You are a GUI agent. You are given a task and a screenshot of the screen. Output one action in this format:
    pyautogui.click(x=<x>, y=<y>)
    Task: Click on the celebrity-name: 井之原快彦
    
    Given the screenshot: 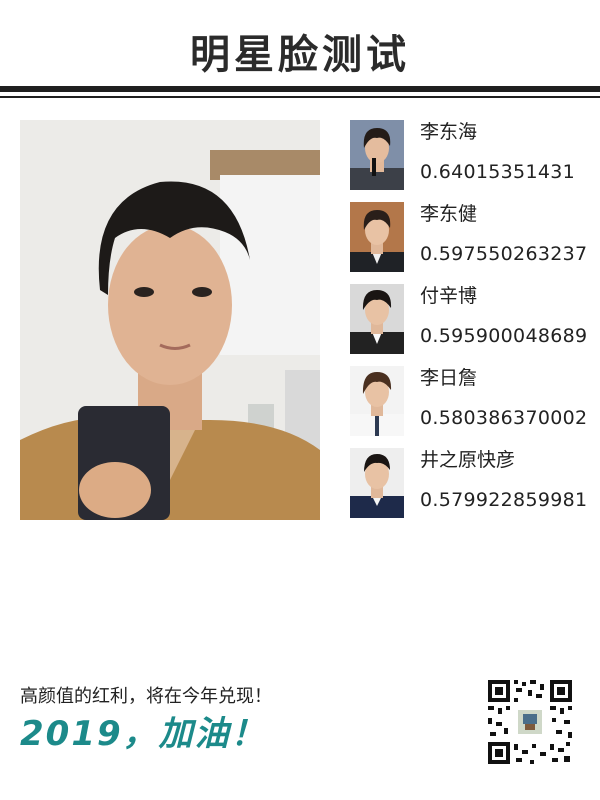 What is the action you would take?
    pyautogui.click(x=468, y=460)
    